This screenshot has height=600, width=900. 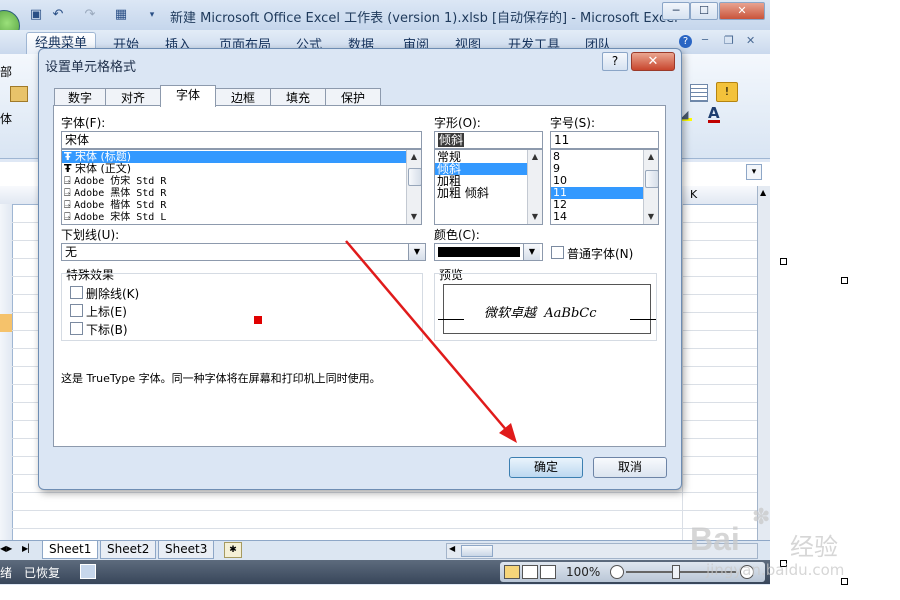 I want to click on watermark-brand: Bai, so click(x=715, y=539).